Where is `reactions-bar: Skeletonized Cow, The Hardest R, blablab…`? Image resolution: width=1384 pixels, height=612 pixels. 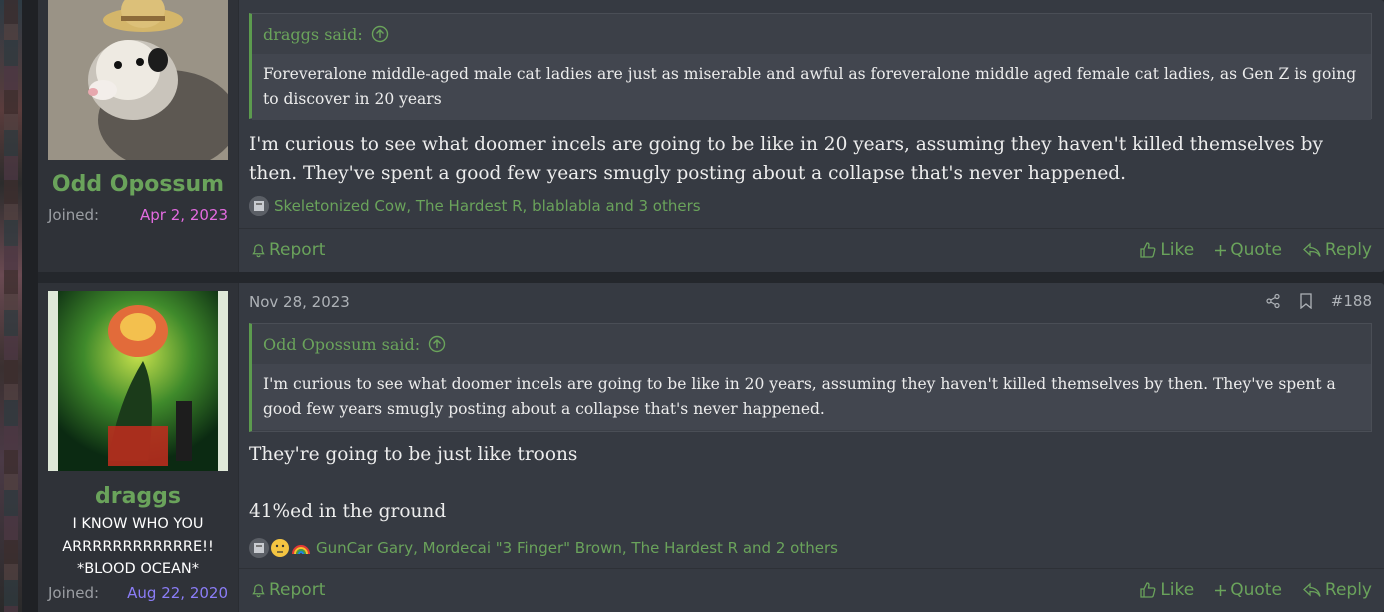 reactions-bar: Skeletonized Cow, The Hardest R, blablab… is located at coordinates (475, 206).